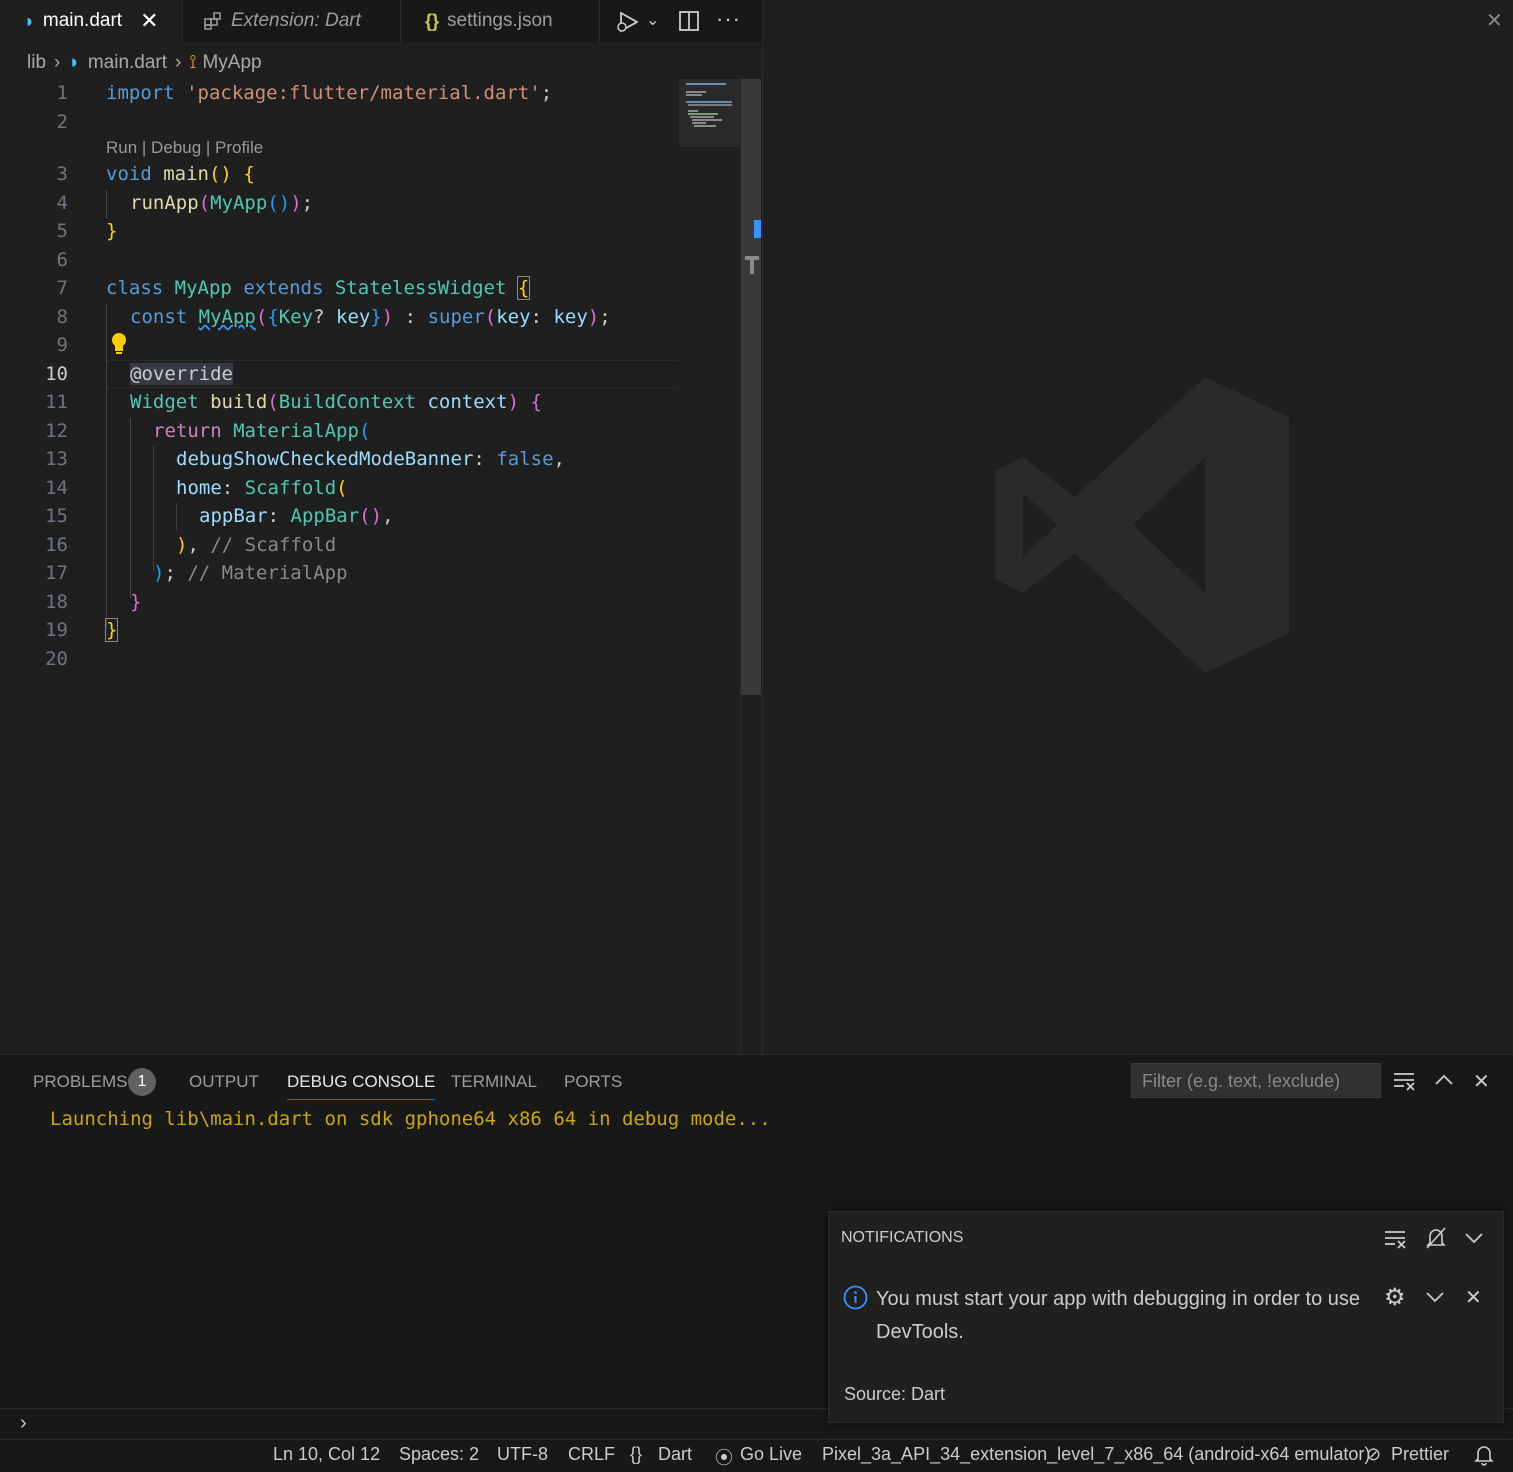  Describe the element at coordinates (62, 203) in the screenshot. I see `line-number: 4` at that location.